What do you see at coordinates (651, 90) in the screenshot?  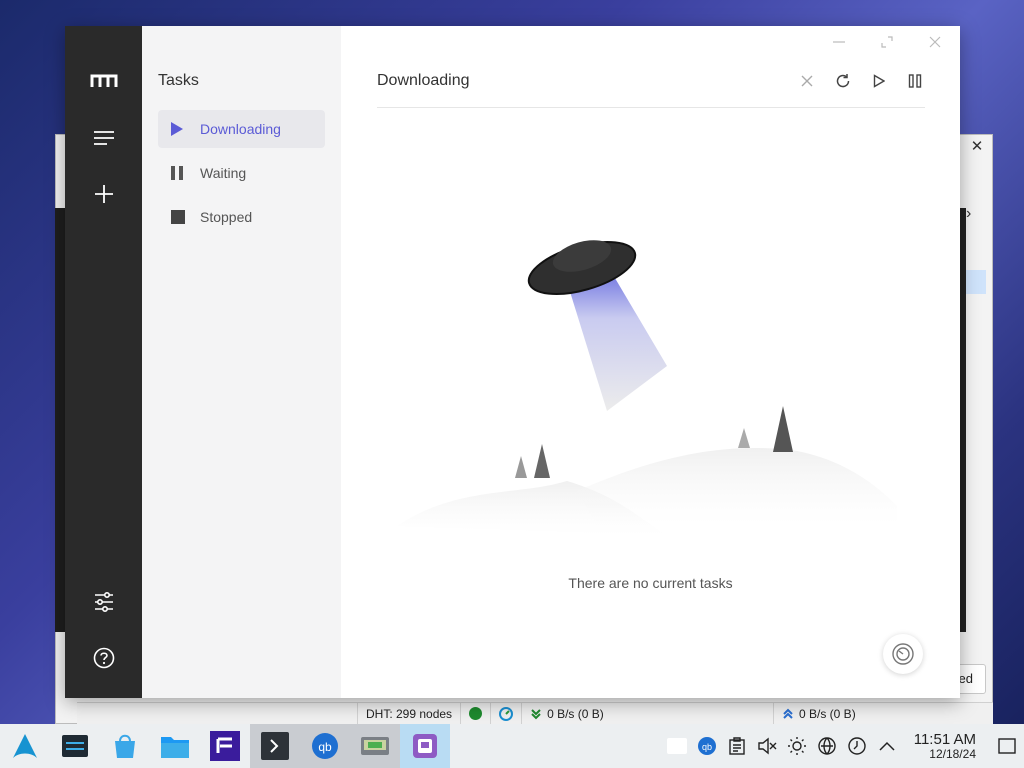 I see `content-header: Downloading` at bounding box center [651, 90].